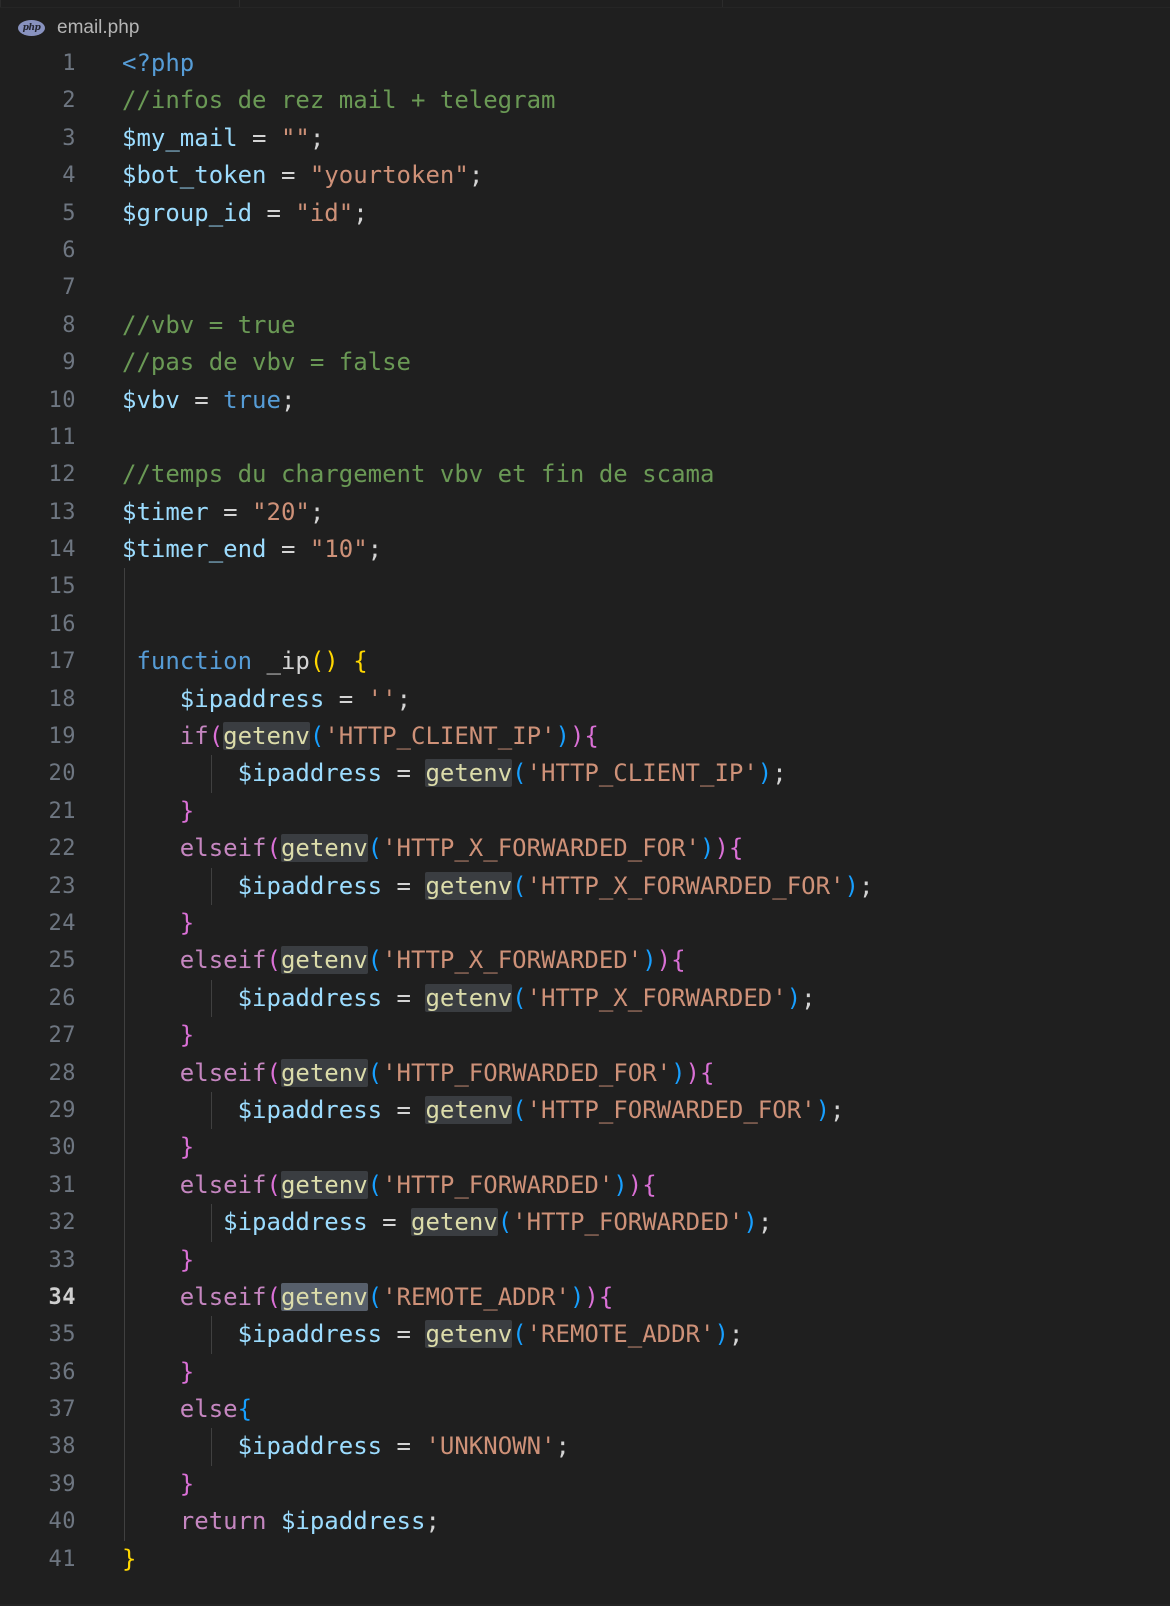 The image size is (1170, 1606). Describe the element at coordinates (389, 736) in the screenshot. I see `line-content: if(getenv('HTTP_CLIENT_IP')){` at that location.